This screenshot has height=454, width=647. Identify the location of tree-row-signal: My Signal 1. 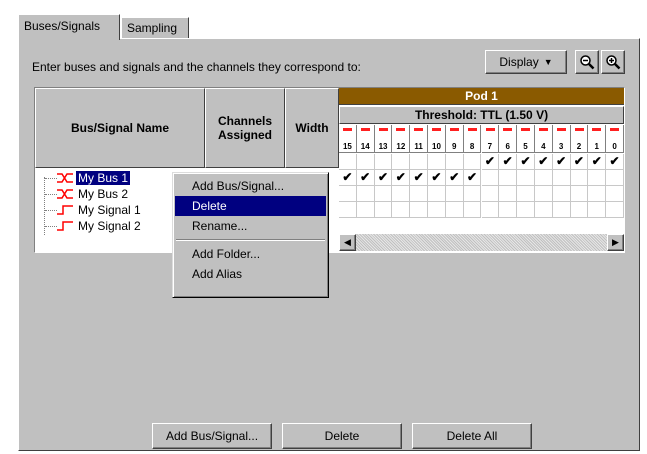
(91, 210).